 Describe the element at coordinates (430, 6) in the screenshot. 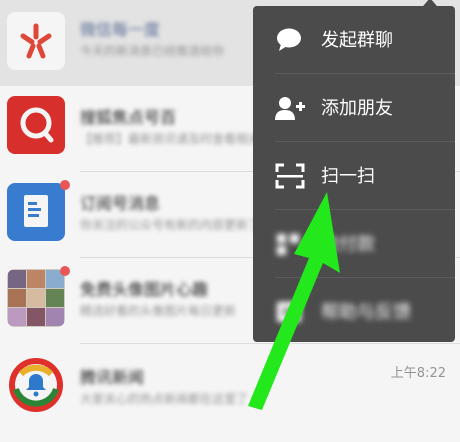

I see `menu-pointer` at that location.